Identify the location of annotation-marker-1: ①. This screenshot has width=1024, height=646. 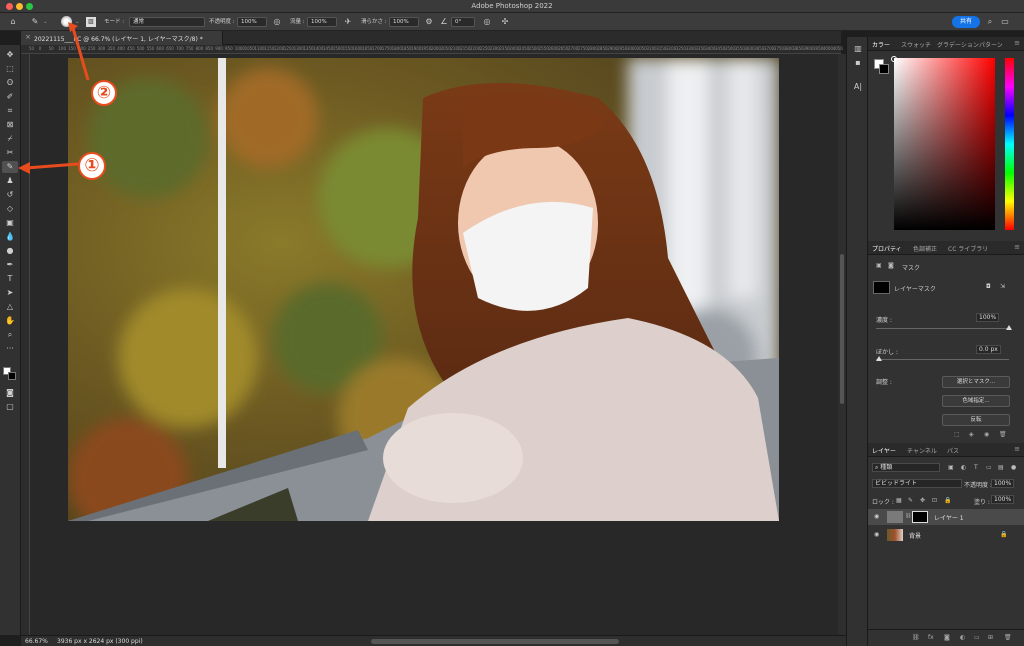
(92, 166).